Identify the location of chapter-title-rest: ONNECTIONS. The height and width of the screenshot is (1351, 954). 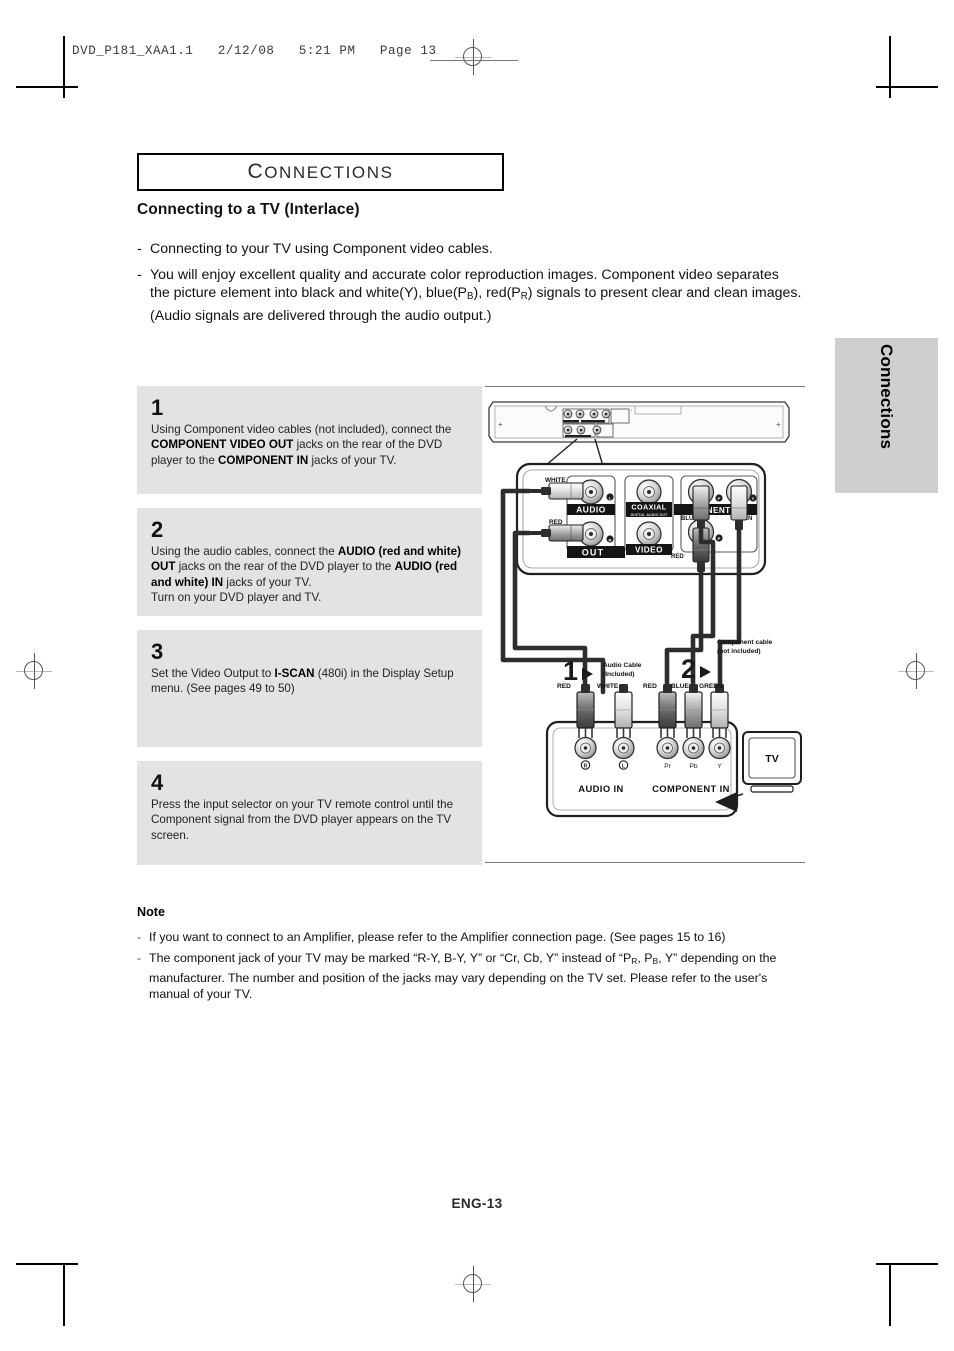
(329, 172).